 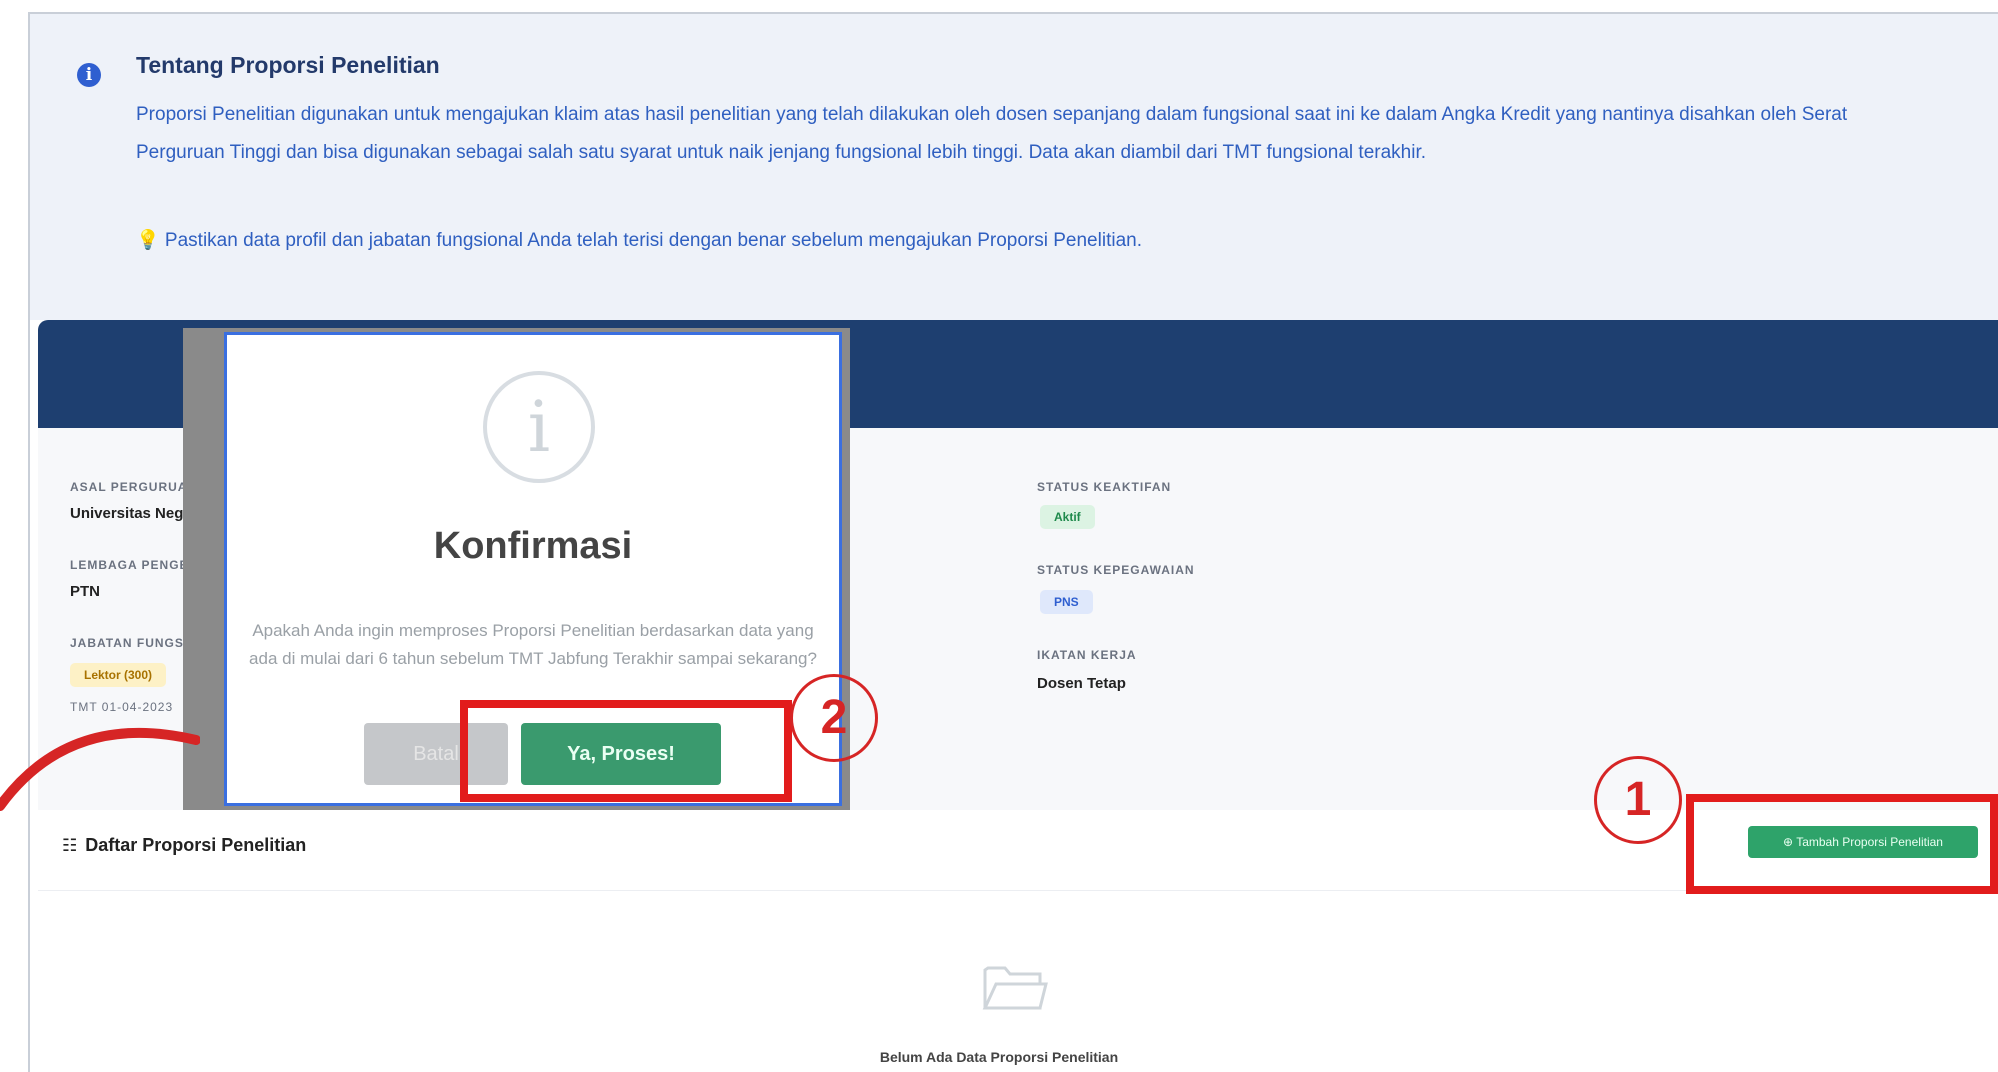 I want to click on status-kepegawaian-badge: PNS, so click(x=1066, y=602).